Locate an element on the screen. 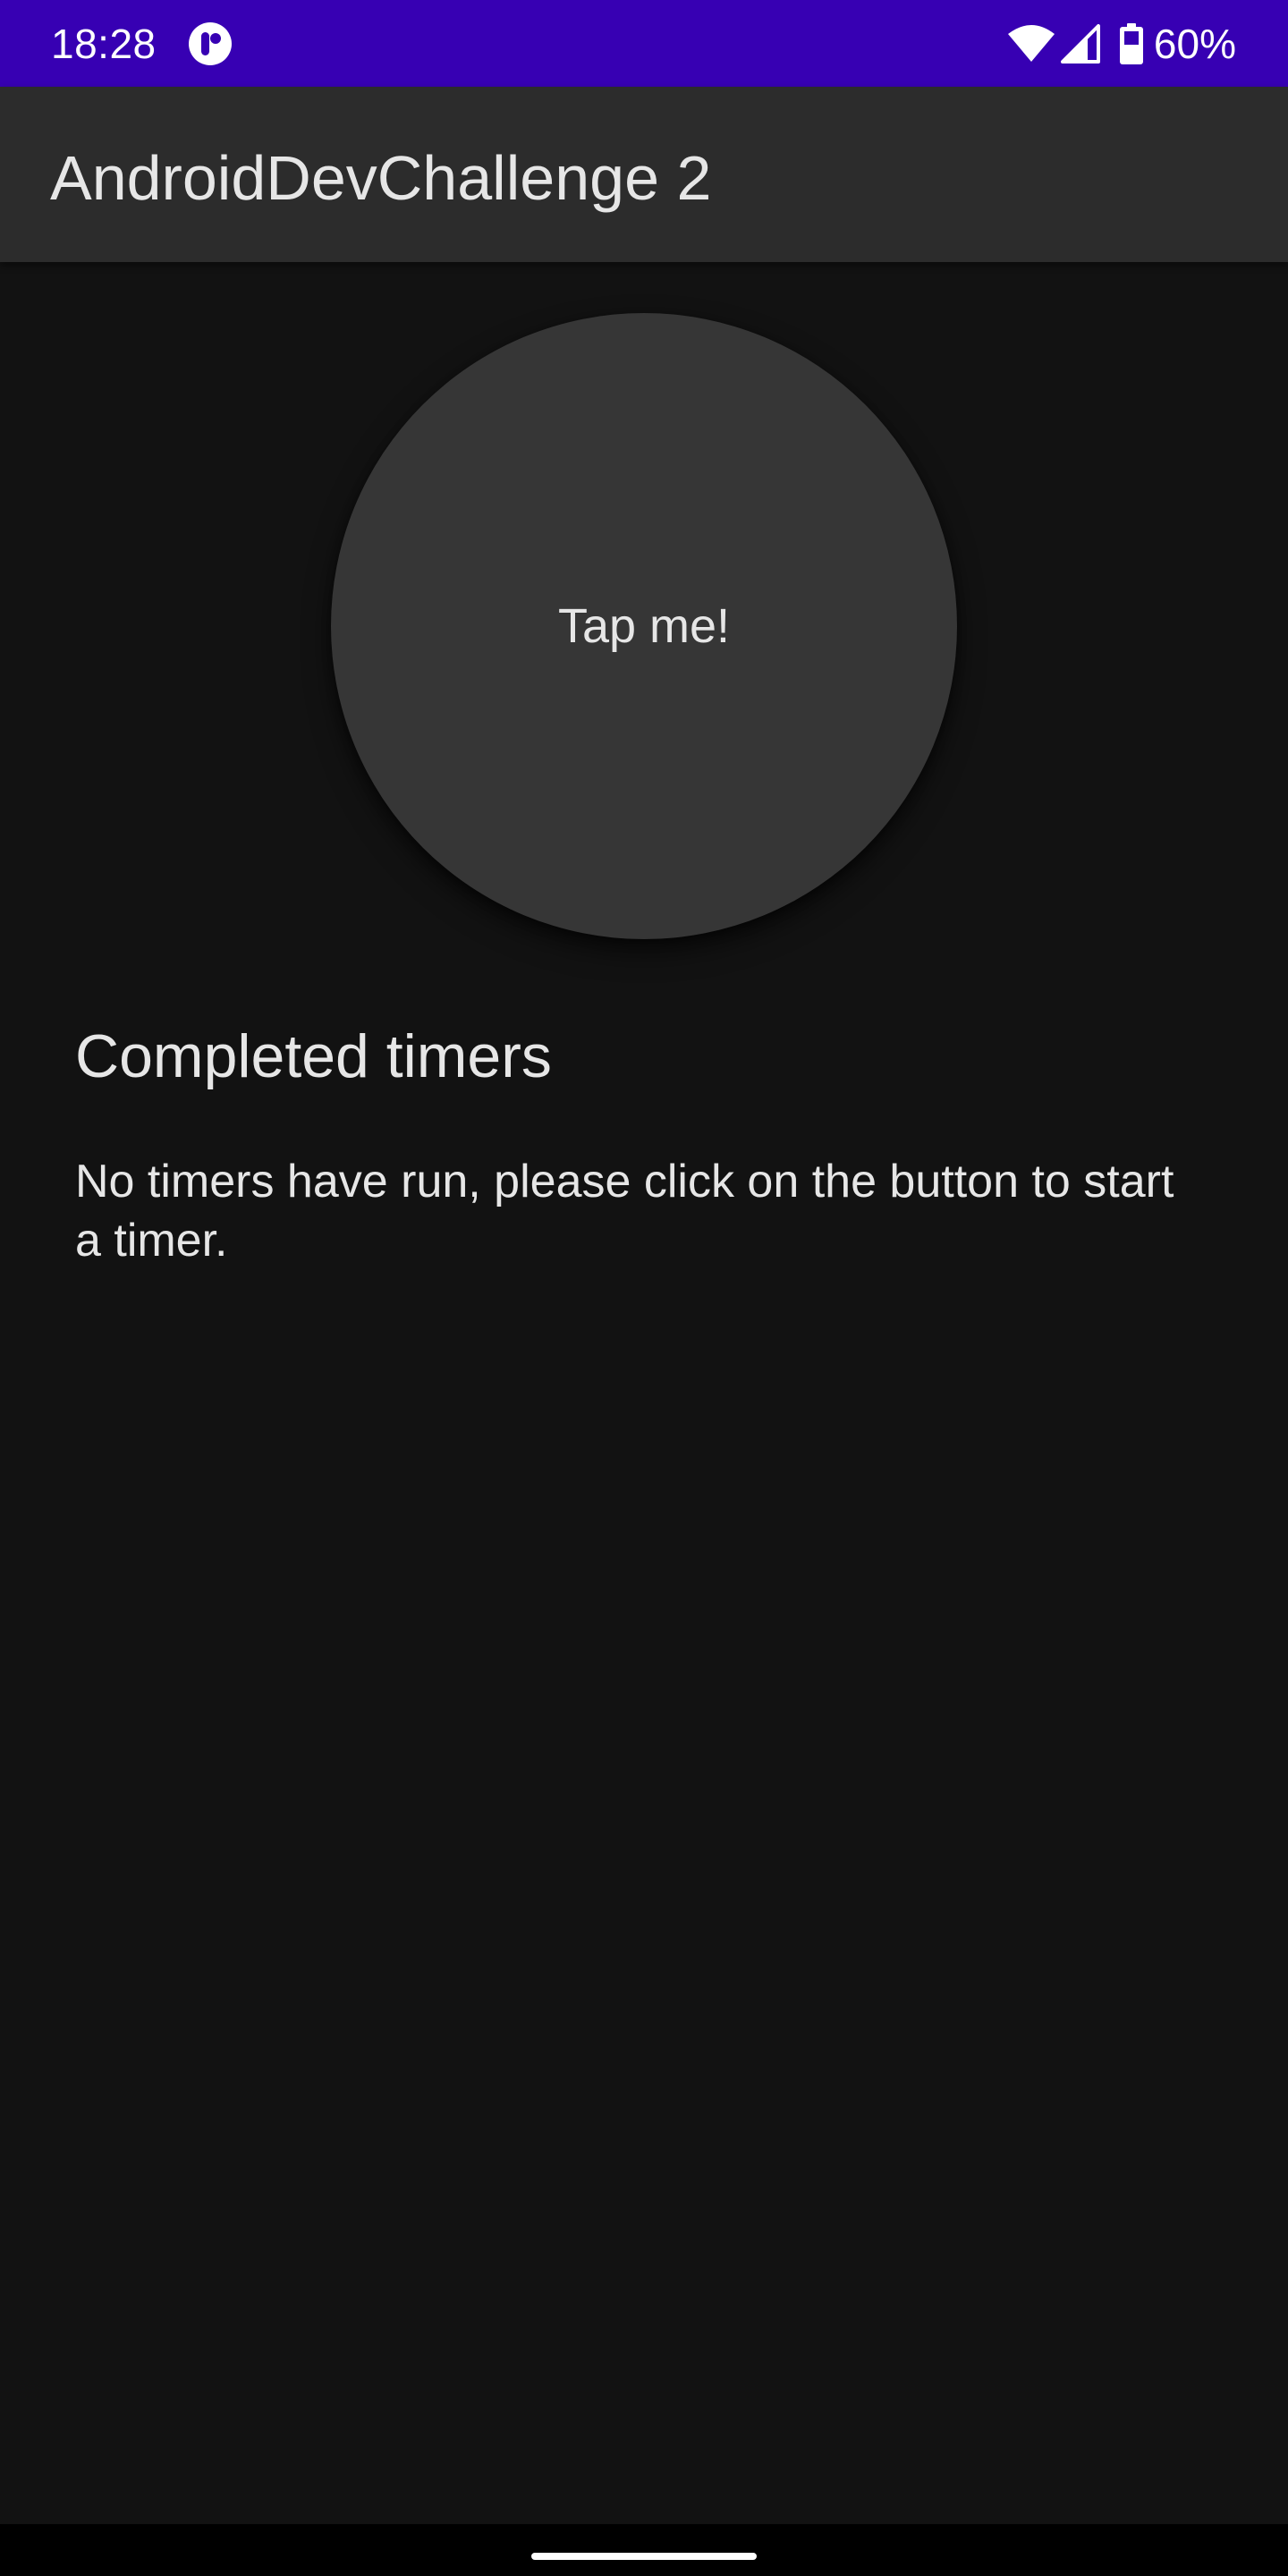 This screenshot has width=1288, height=2576. cell-signal-icon is located at coordinates (1080, 44).